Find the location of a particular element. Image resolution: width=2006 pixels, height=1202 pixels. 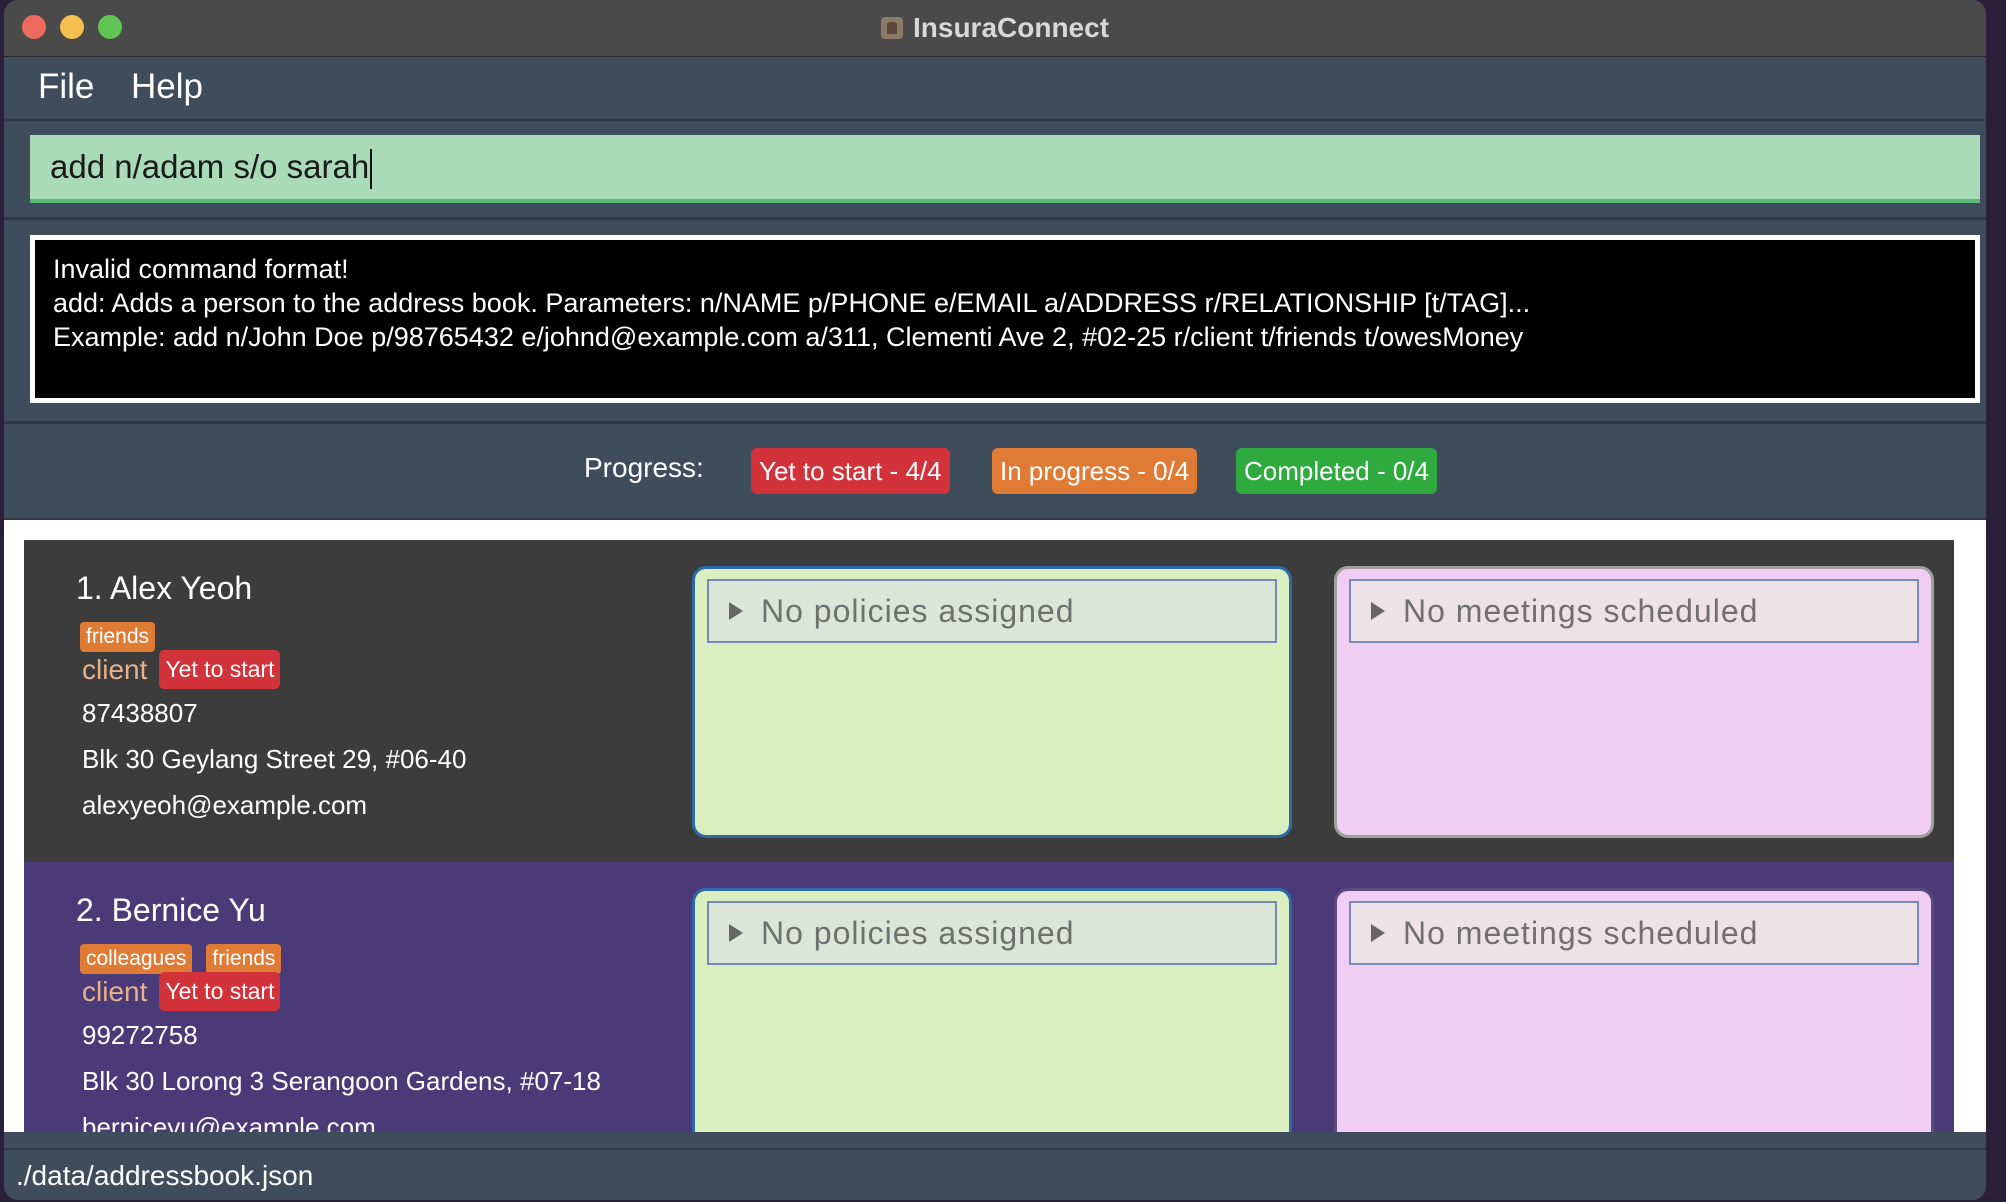

status-bar: ./data/addressbook.json is located at coordinates (995, 1174).